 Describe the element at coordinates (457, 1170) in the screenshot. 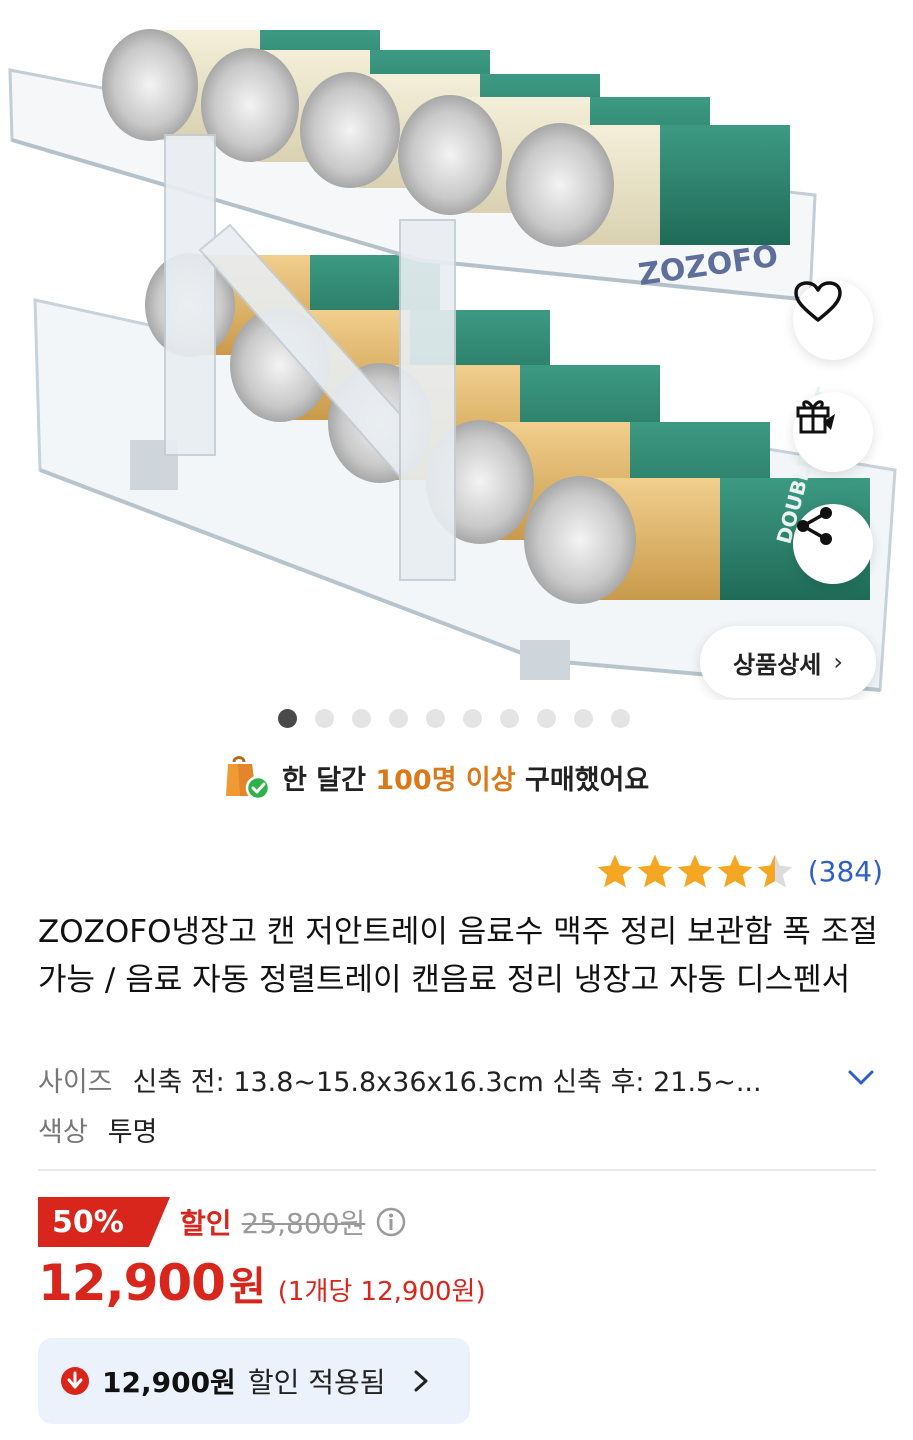

I see `divider` at that location.